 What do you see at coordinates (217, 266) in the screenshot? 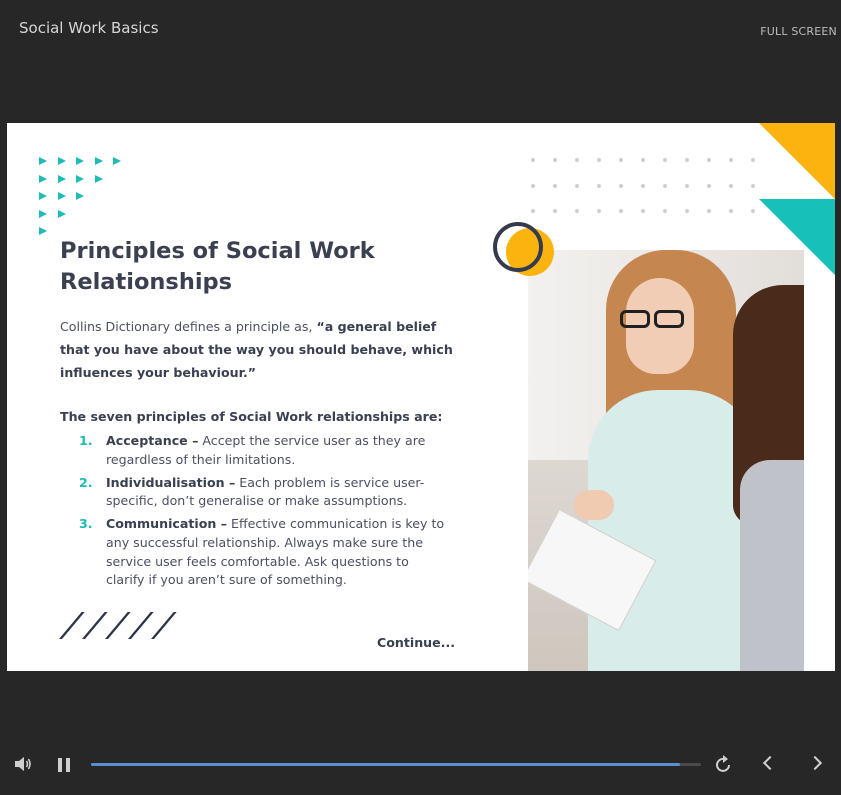
I see `slide-title: Principles of Social Work Relationships` at bounding box center [217, 266].